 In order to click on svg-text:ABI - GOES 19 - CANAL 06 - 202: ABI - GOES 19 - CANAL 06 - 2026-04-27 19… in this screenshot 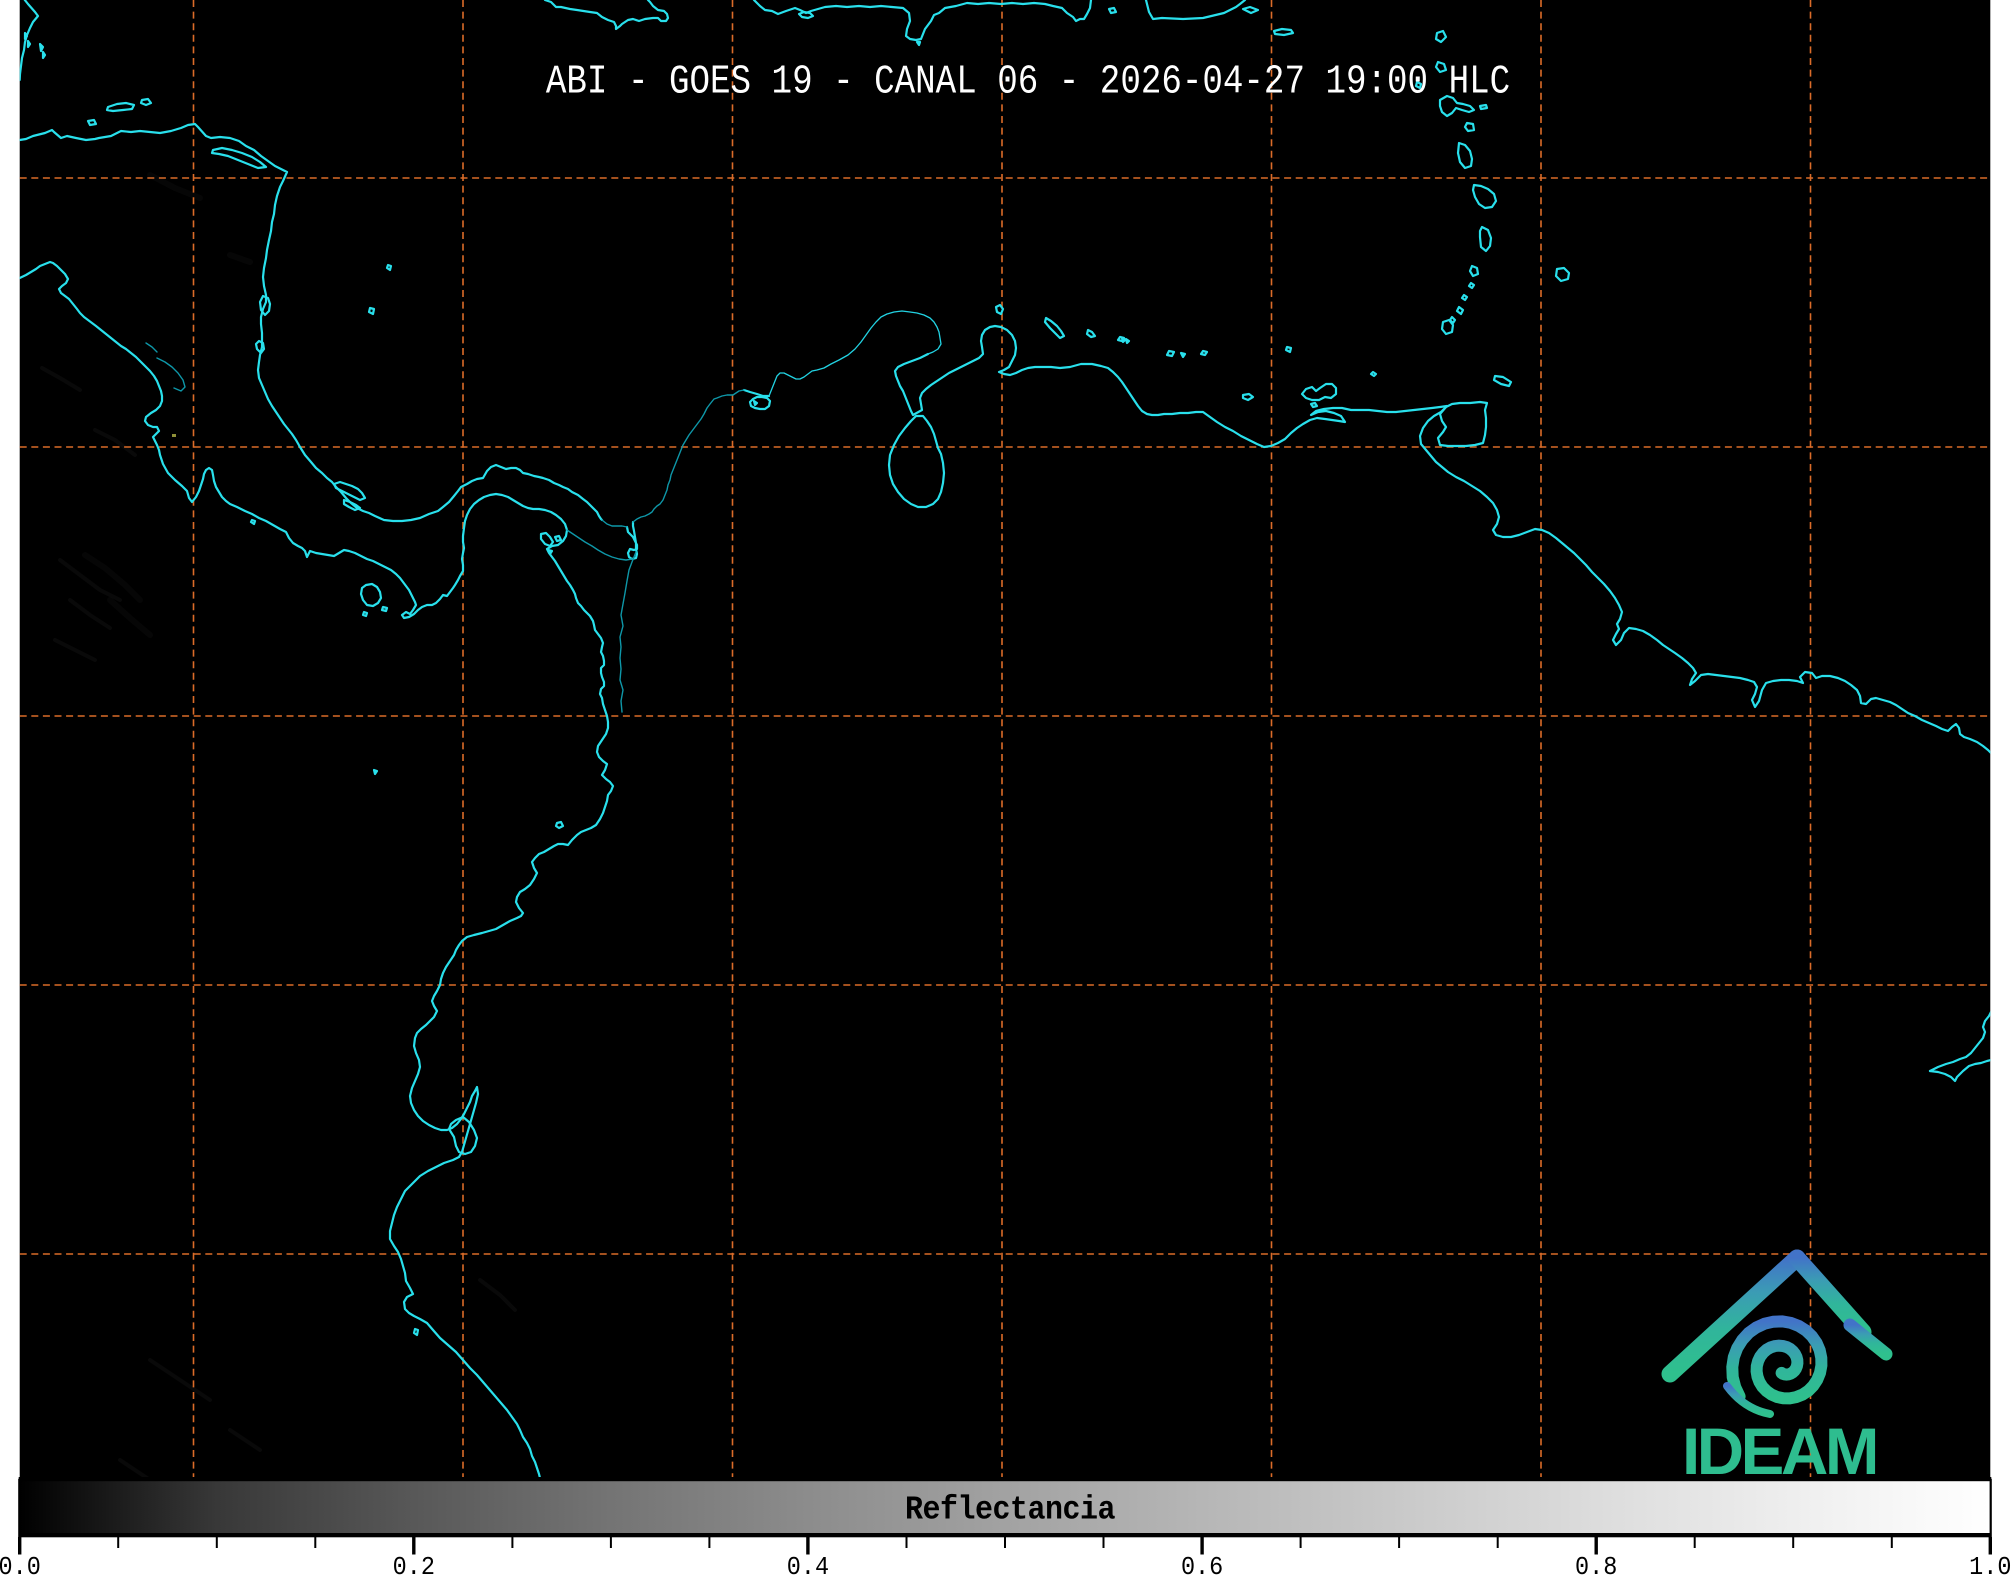, I will do `click(1028, 82)`.